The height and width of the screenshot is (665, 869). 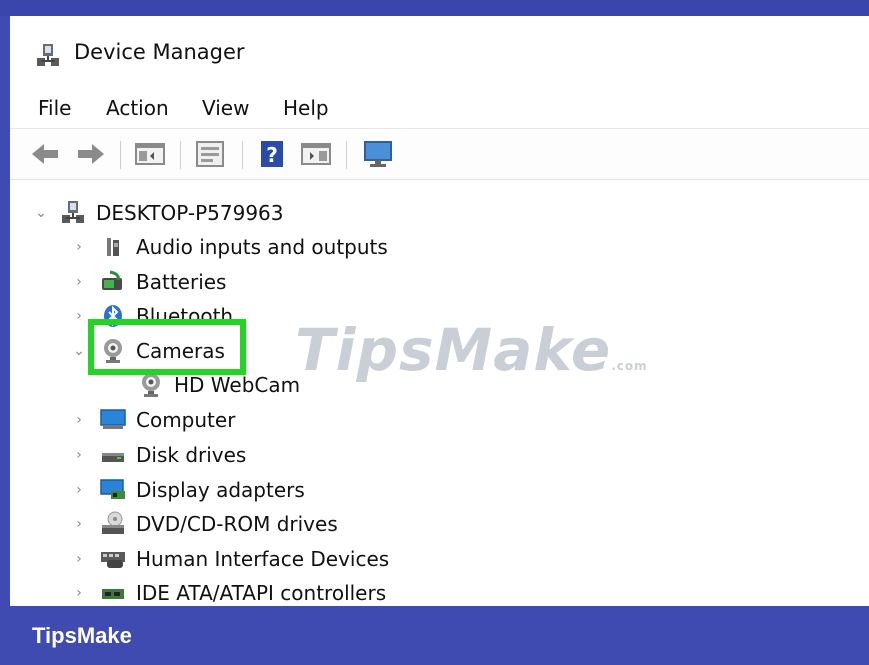 I want to click on tree-item-dvd-drives: › DVD/CD-ROM drives, so click(x=204, y=524).